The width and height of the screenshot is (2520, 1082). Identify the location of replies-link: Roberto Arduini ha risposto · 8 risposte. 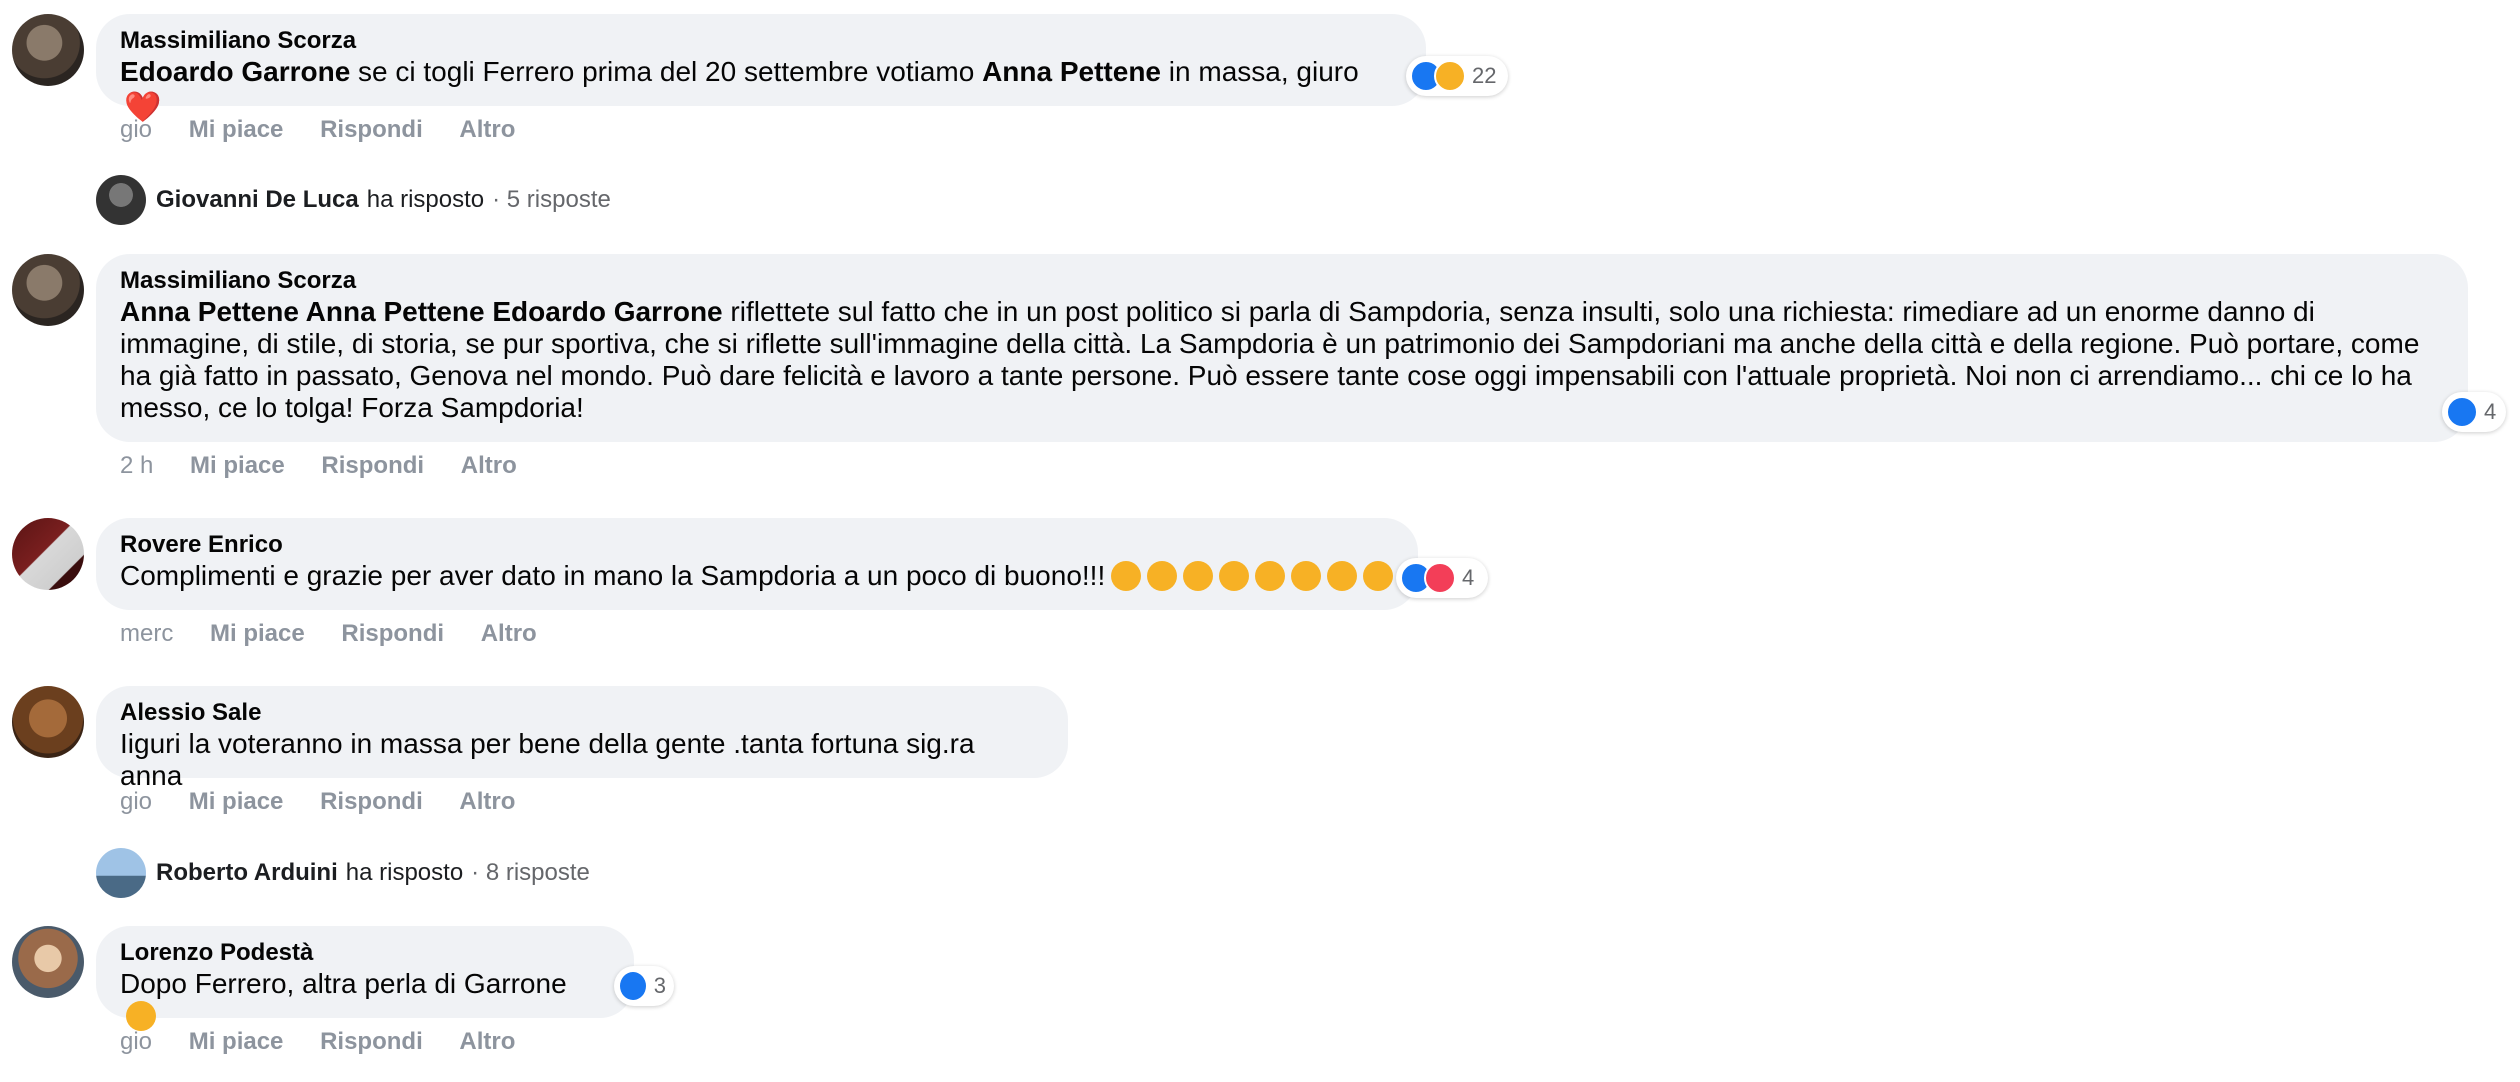
(343, 873).